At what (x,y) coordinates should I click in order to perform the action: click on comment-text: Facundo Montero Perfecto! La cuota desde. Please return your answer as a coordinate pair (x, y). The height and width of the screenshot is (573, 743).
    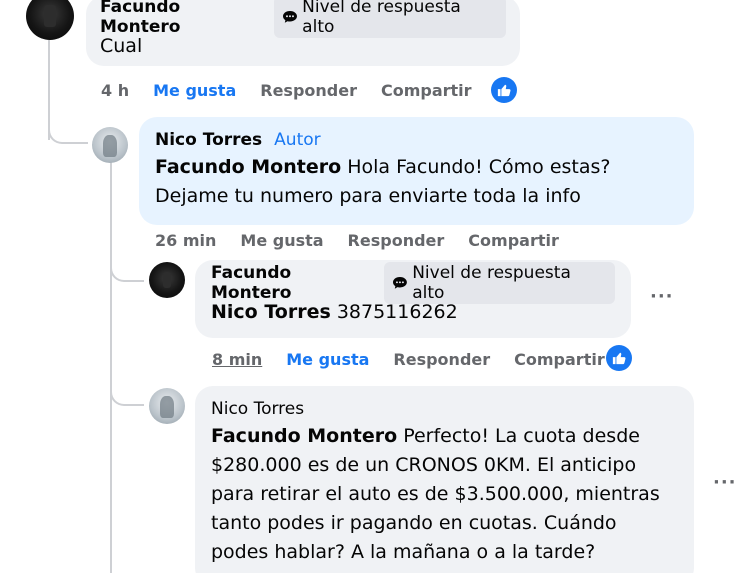
    Looking at the image, I should click on (444, 436).